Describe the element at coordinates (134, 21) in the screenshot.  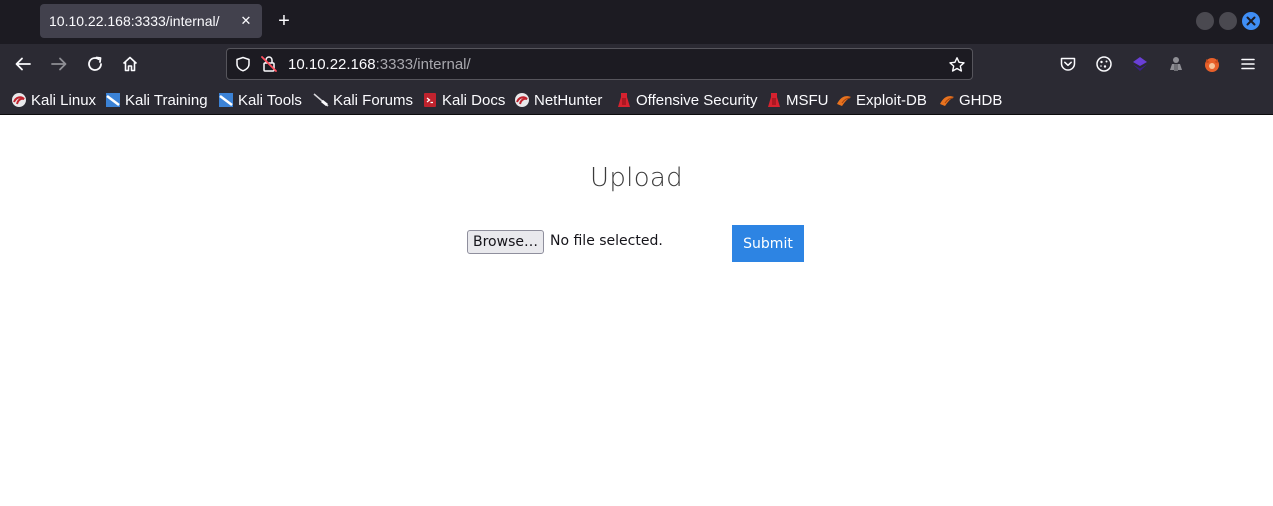
I see `tab-title: 10.10.22.168:3333/internal/` at that location.